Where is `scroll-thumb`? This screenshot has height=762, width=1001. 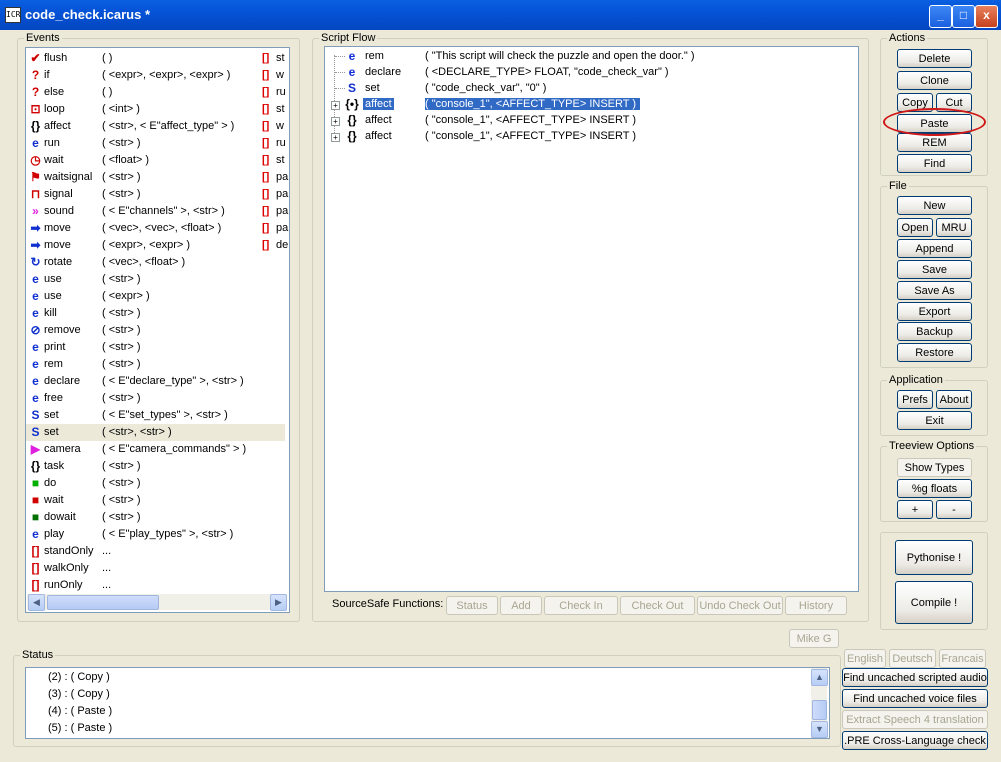 scroll-thumb is located at coordinates (103, 602).